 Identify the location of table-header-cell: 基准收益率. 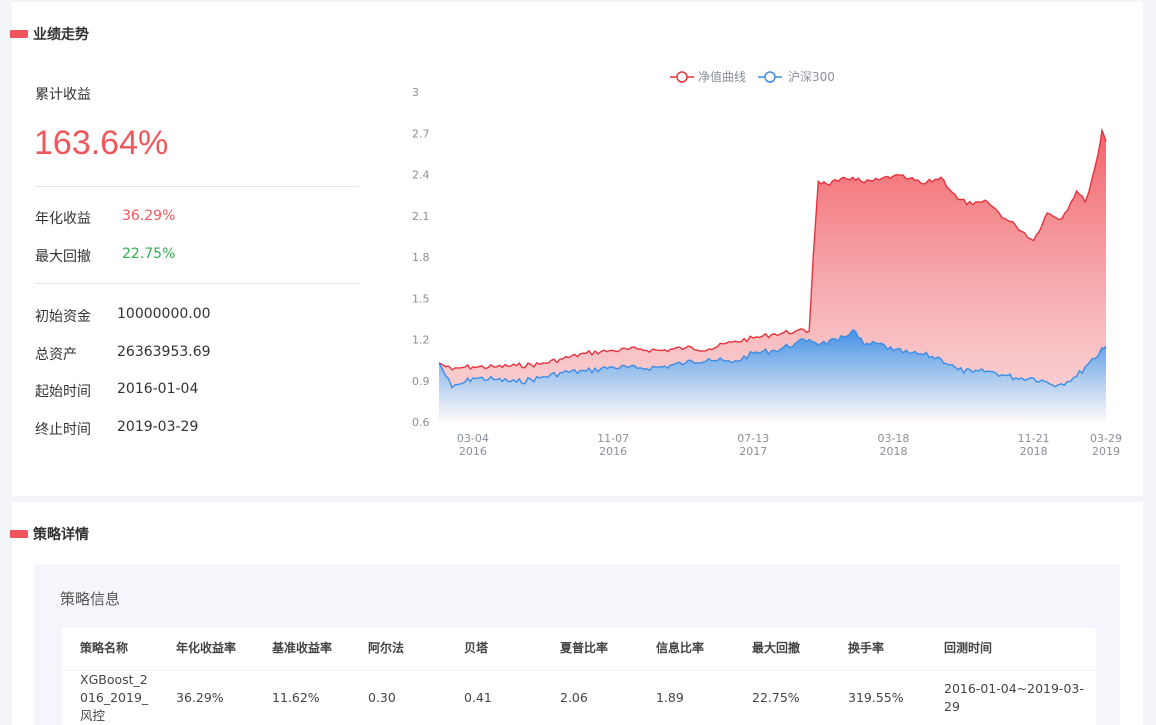
(302, 649).